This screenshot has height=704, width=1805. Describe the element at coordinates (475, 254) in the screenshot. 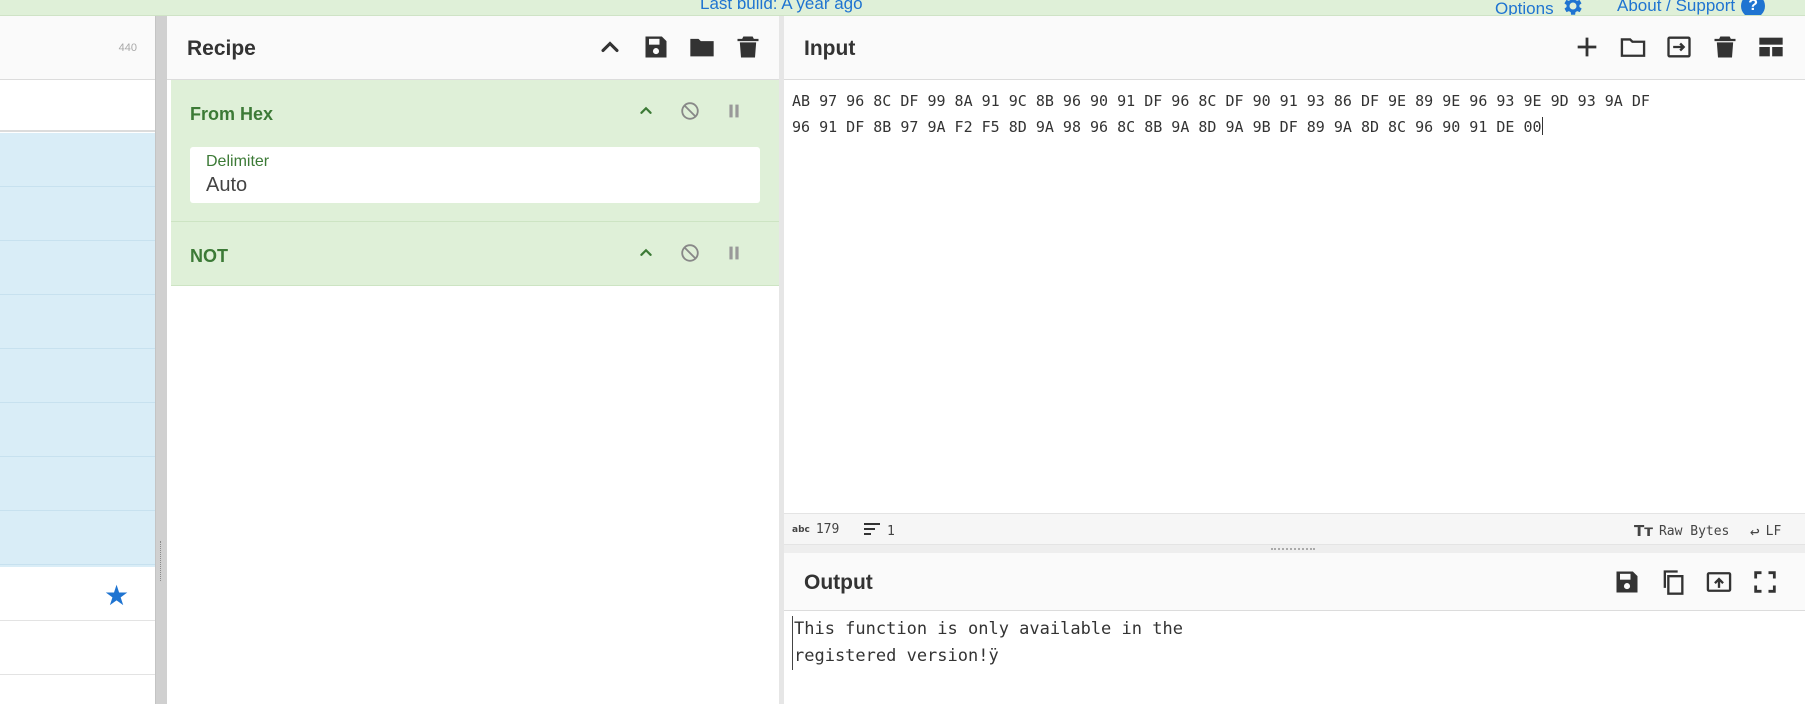

I see `recipe-op-not: NOT` at that location.